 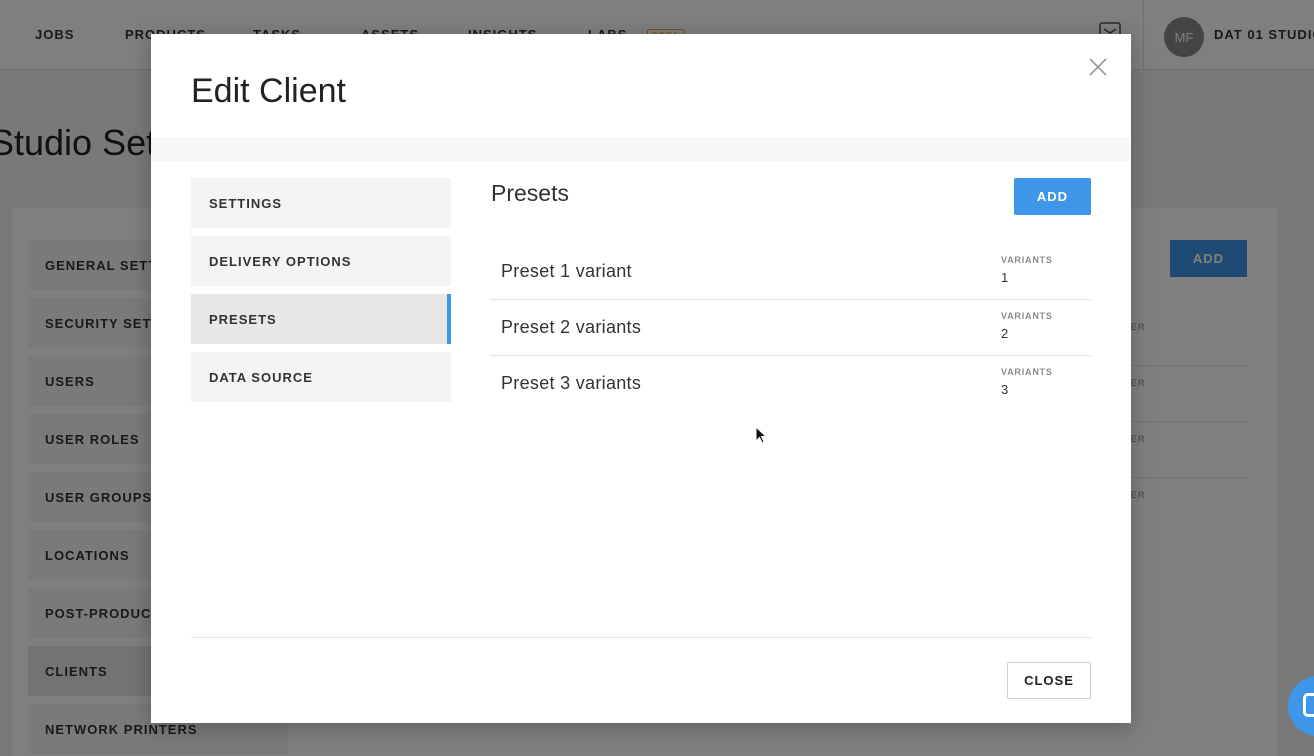 What do you see at coordinates (1005, 277) in the screenshot?
I see `variants-count: 1` at bounding box center [1005, 277].